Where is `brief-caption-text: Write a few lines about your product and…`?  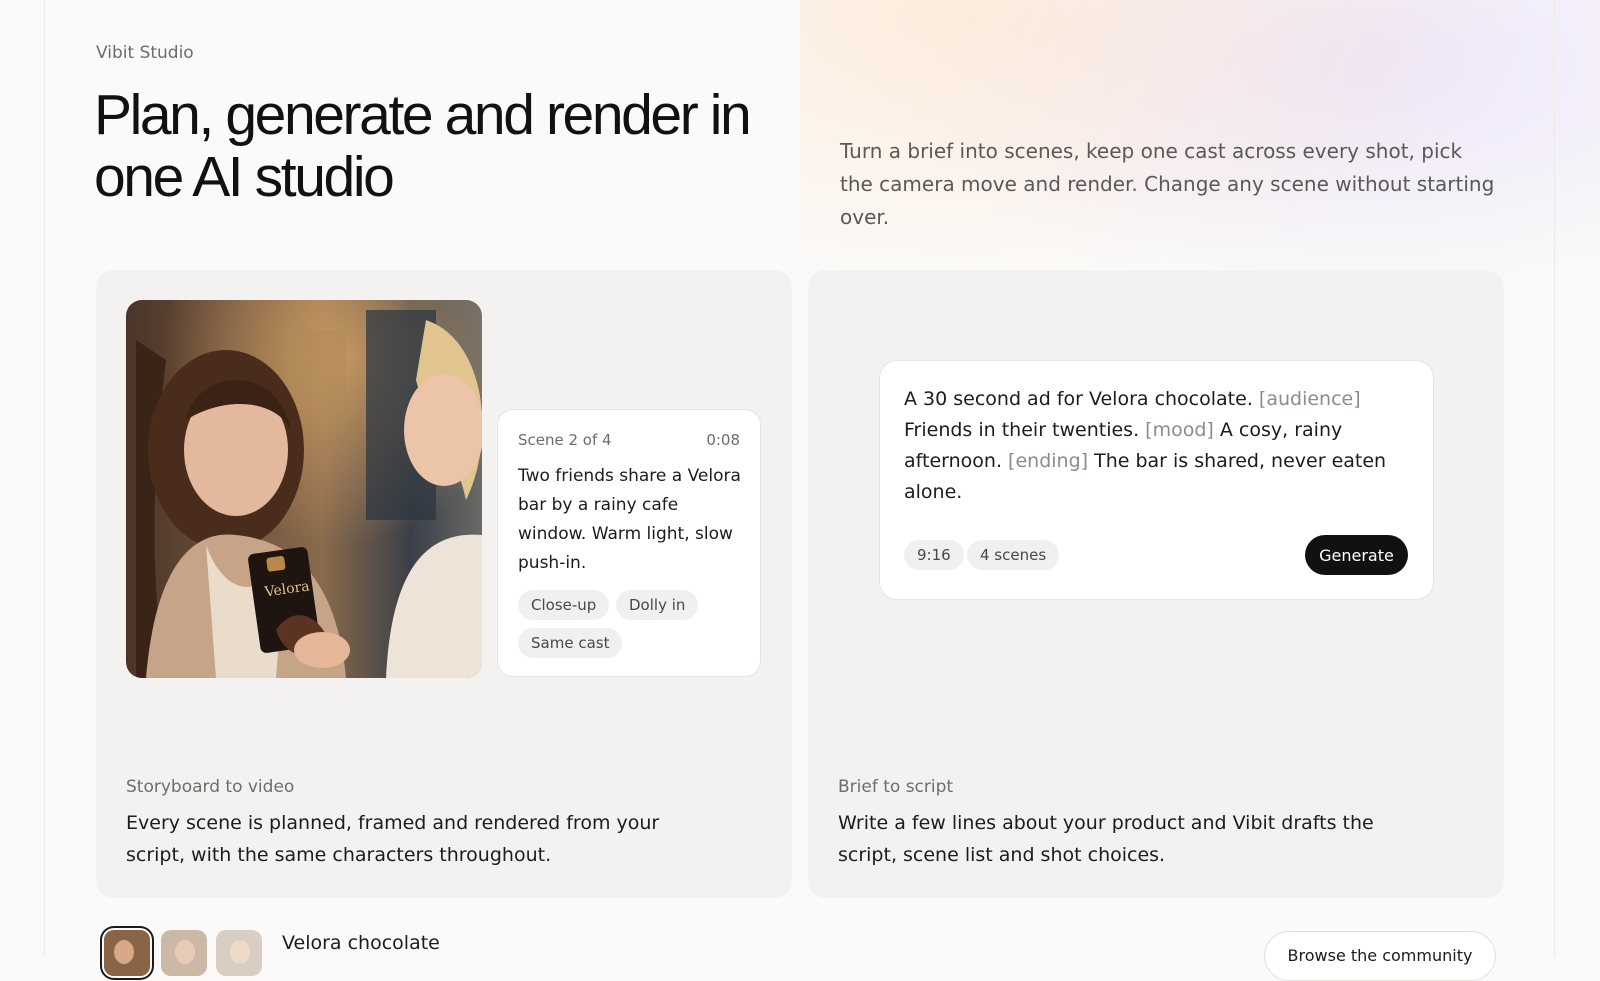 brief-caption-text: Write a few lines about your product and… is located at coordinates (1106, 839).